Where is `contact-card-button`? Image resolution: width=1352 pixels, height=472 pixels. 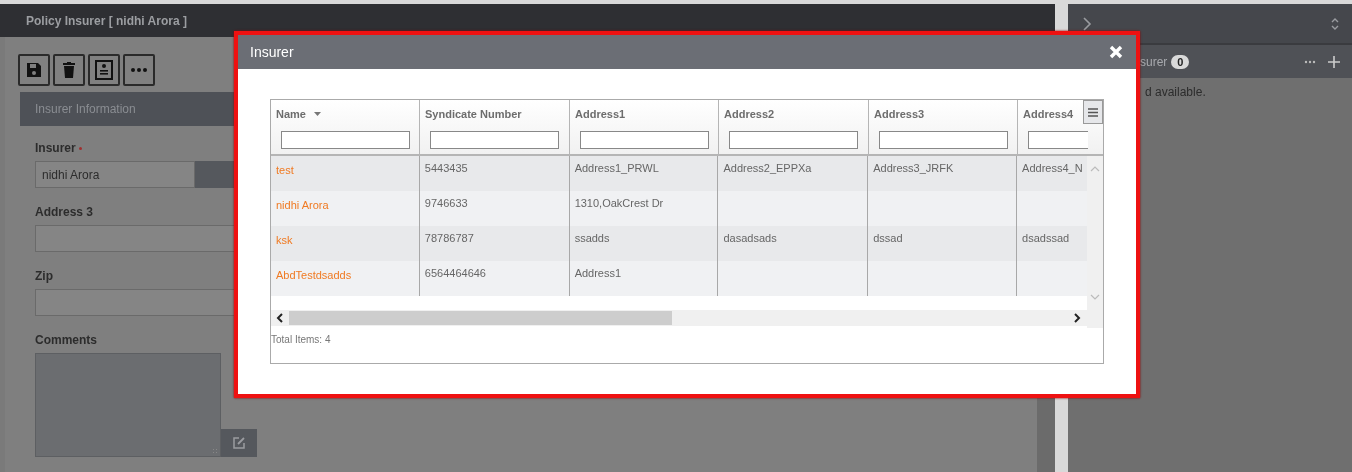 contact-card-button is located at coordinates (104, 70).